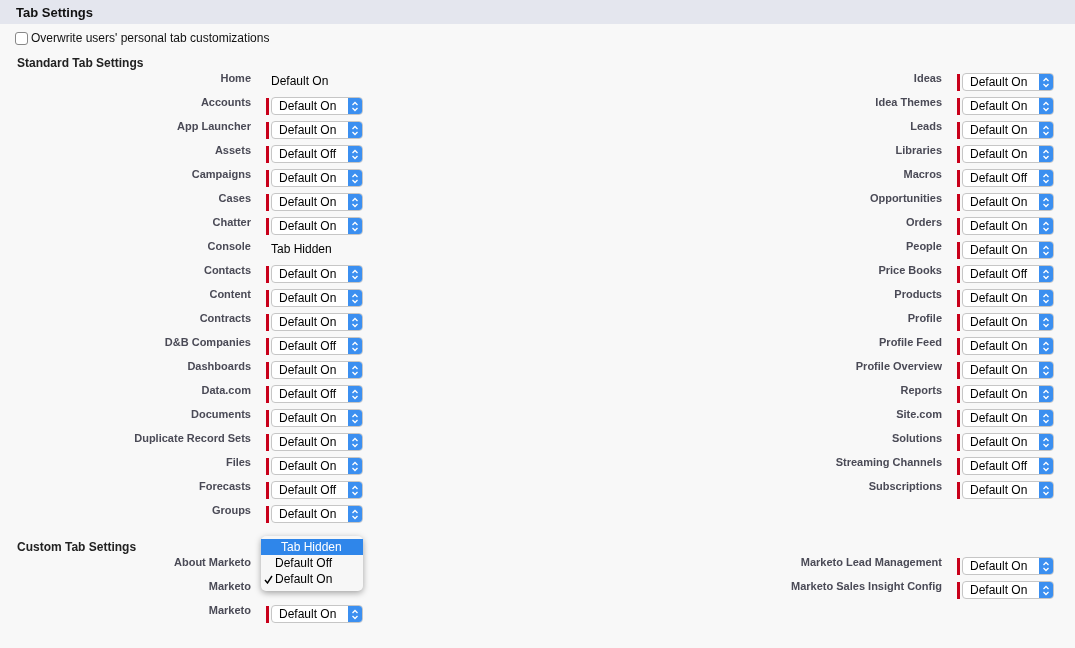 Image resolution: width=1075 pixels, height=648 pixels. I want to click on tab-label: Dashboards, so click(218, 366).